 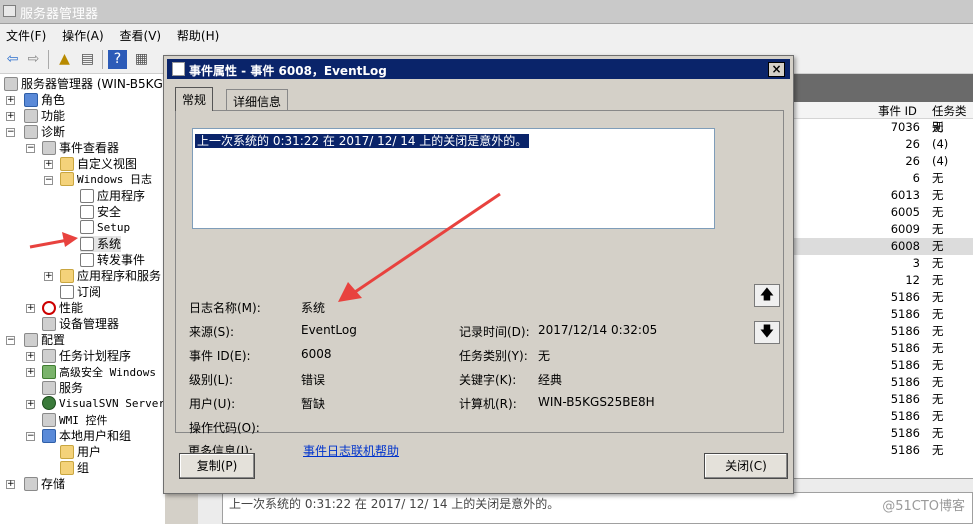 What do you see at coordinates (194, 99) in the screenshot?
I see `tab-general: 常规` at bounding box center [194, 99].